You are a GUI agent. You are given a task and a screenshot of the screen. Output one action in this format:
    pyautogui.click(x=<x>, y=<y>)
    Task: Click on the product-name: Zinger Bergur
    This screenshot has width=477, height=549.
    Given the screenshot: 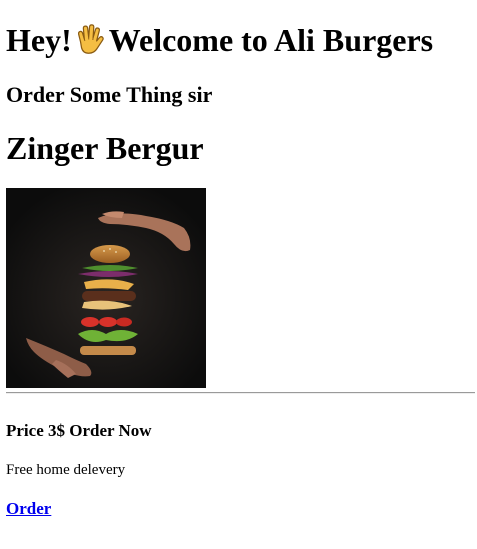 What is the action you would take?
    pyautogui.click(x=105, y=148)
    